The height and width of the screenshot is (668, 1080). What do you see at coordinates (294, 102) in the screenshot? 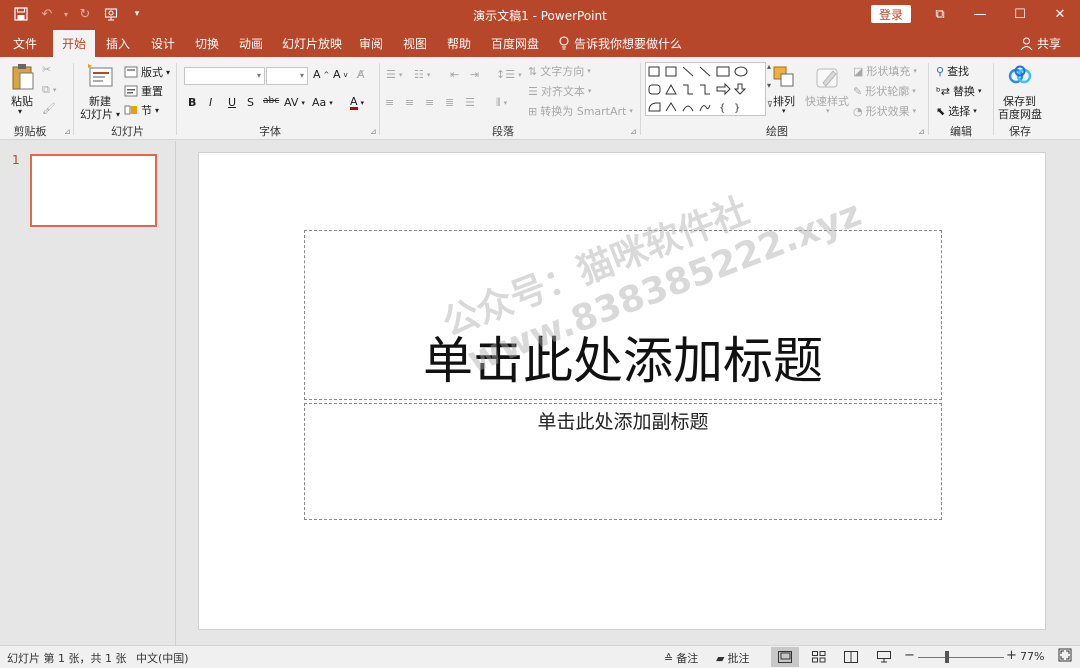
I see `character-spacing-button: AV ▾` at bounding box center [294, 102].